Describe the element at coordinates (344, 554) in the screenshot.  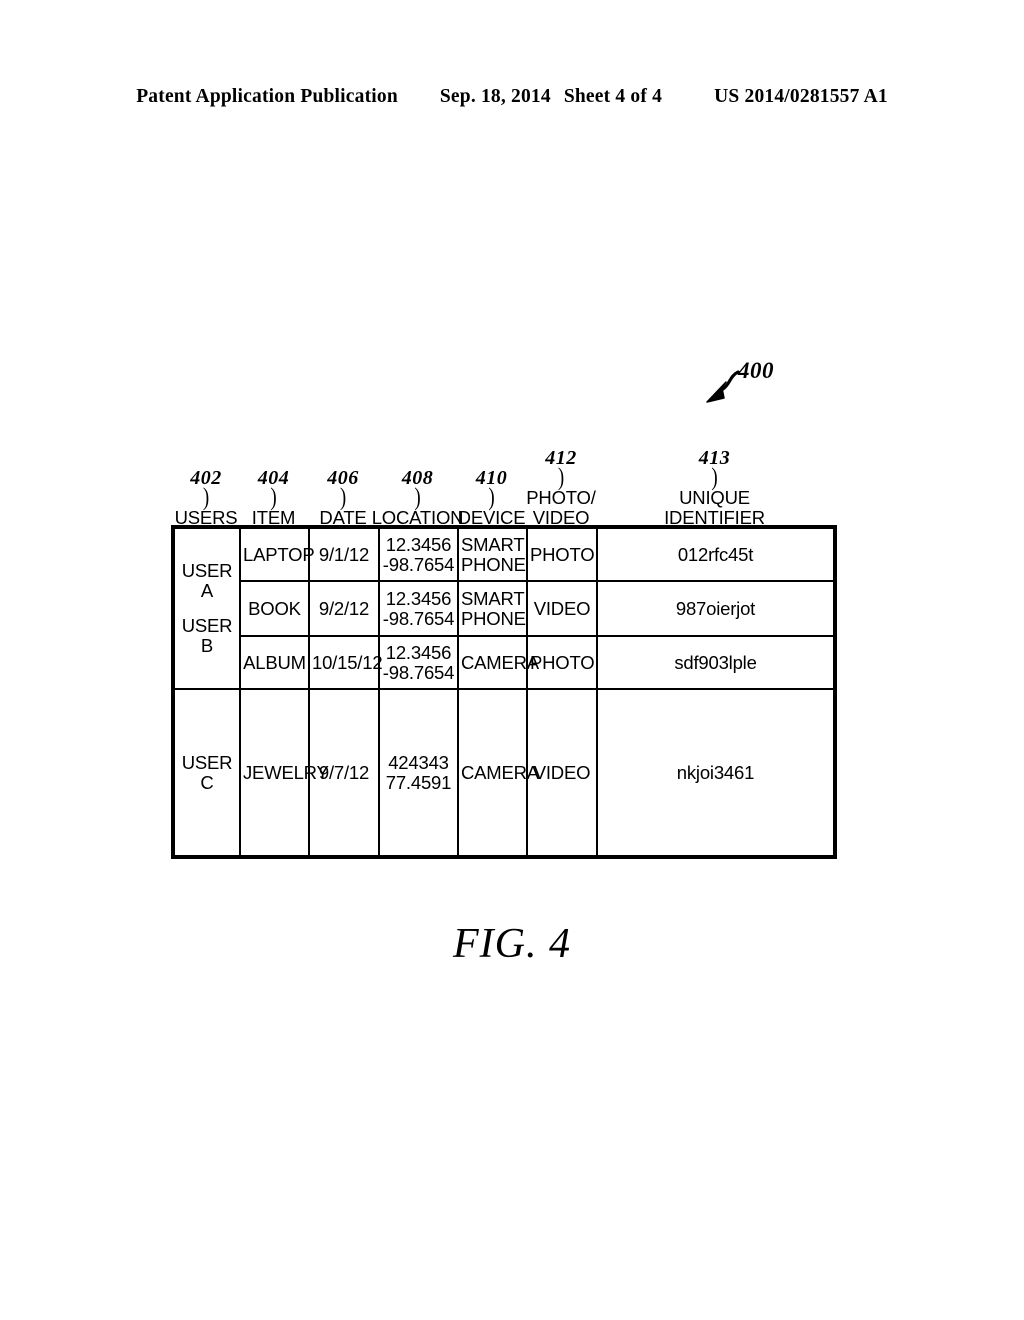
I see `cell-date: 9/1/12` at that location.